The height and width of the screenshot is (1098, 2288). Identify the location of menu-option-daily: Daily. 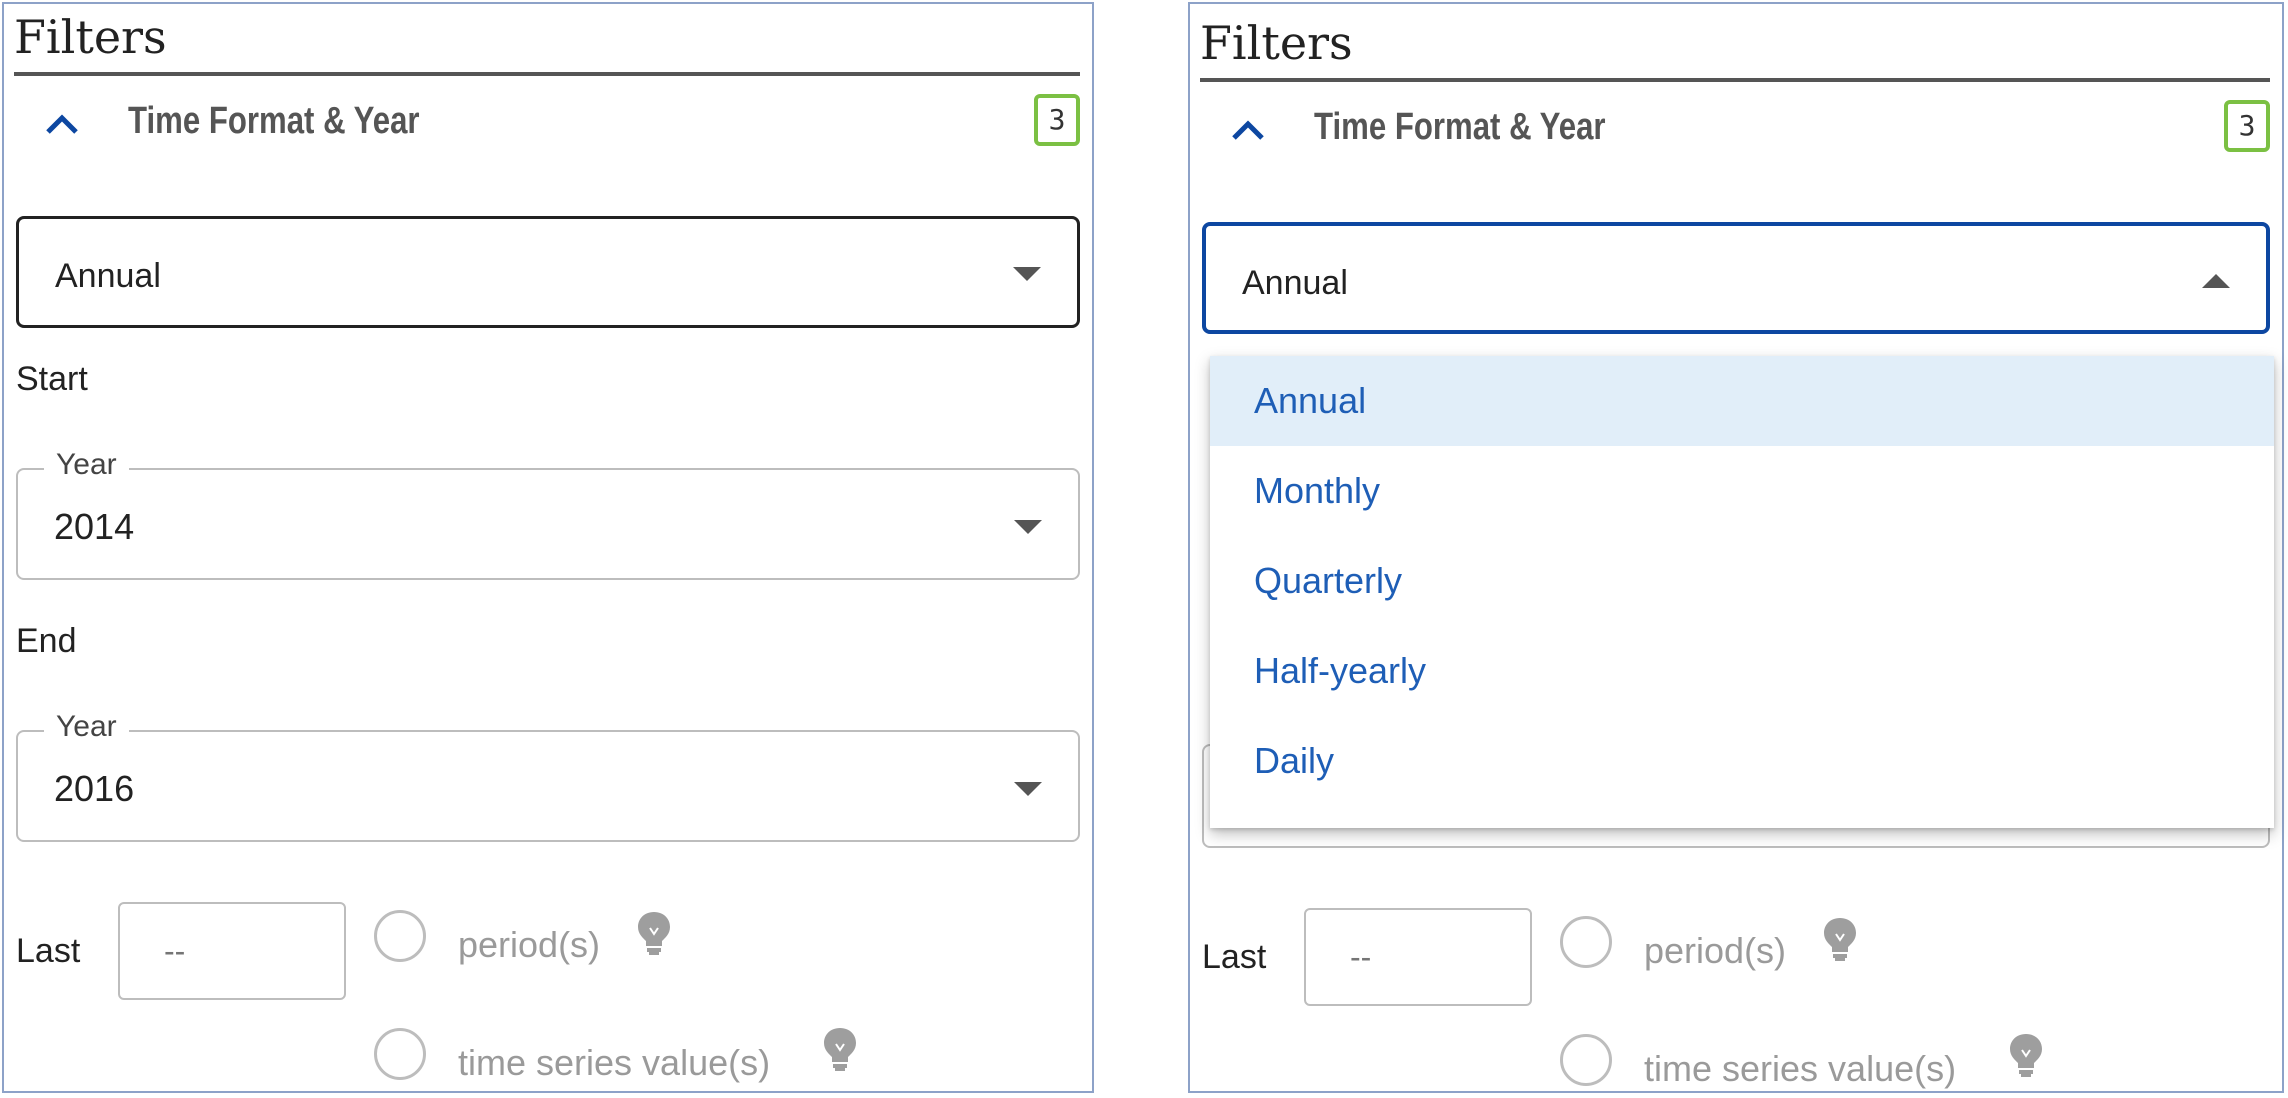
(1742, 761).